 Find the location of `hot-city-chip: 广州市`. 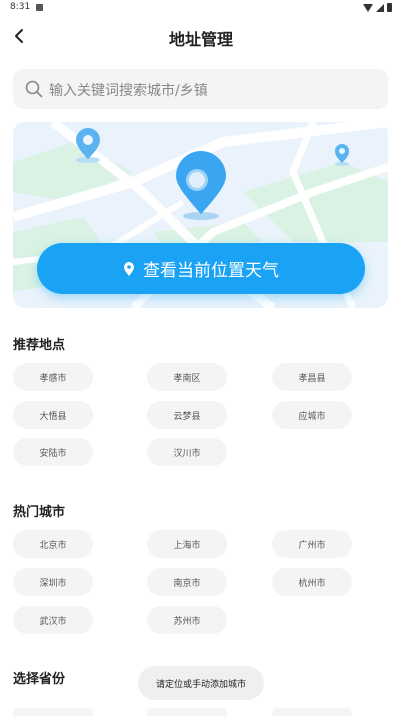

hot-city-chip: 广州市 is located at coordinates (312, 544).